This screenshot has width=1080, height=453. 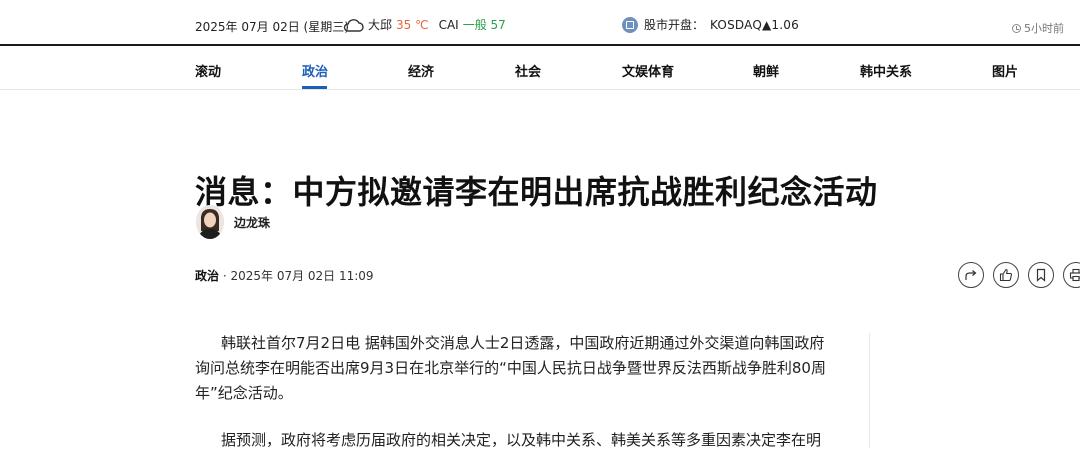 What do you see at coordinates (449, 25) in the screenshot?
I see `cai-label: CAI` at bounding box center [449, 25].